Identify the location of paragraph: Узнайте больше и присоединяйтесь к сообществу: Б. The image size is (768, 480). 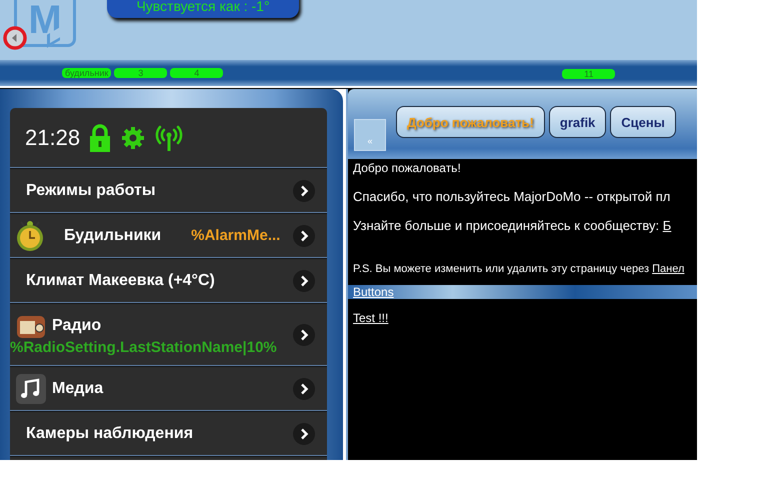
(512, 225).